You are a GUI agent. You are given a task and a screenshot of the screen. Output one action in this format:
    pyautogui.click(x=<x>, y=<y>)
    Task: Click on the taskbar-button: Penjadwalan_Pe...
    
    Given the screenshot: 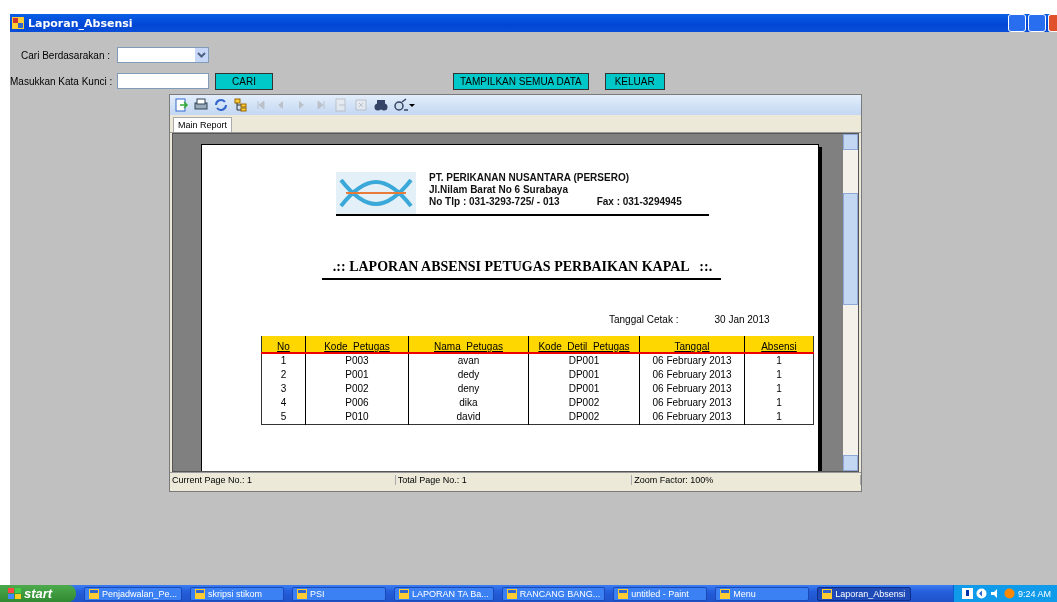 What is the action you would take?
    pyautogui.click(x=133, y=593)
    